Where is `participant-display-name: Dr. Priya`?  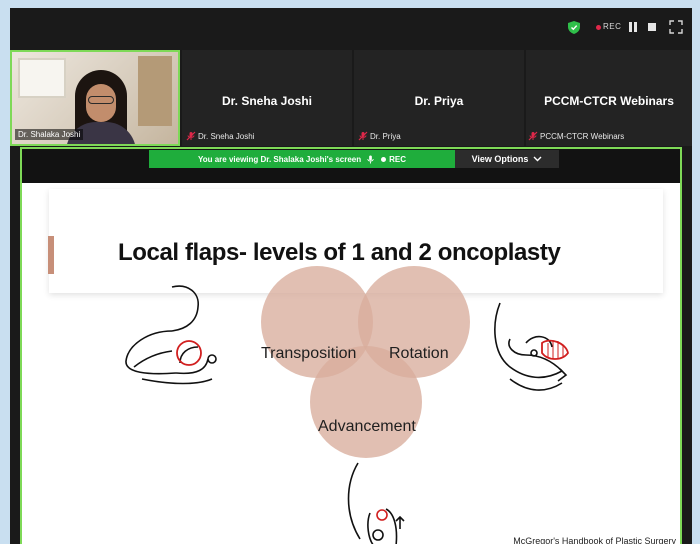 participant-display-name: Dr. Priya is located at coordinates (439, 101).